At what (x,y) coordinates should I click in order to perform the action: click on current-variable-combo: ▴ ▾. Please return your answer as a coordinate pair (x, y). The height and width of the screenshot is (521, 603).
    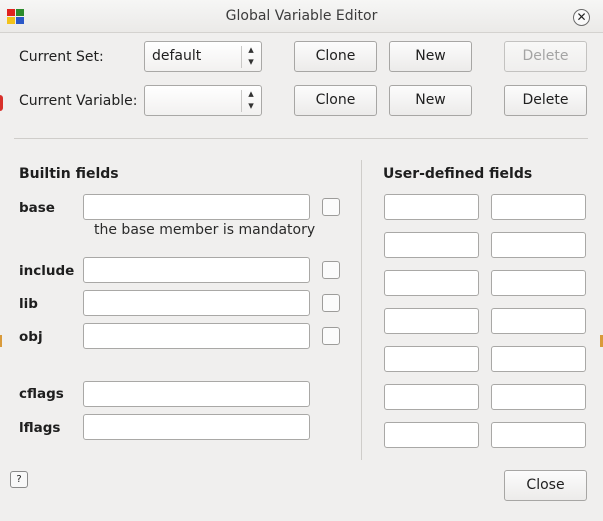
    Looking at the image, I should click on (203, 100).